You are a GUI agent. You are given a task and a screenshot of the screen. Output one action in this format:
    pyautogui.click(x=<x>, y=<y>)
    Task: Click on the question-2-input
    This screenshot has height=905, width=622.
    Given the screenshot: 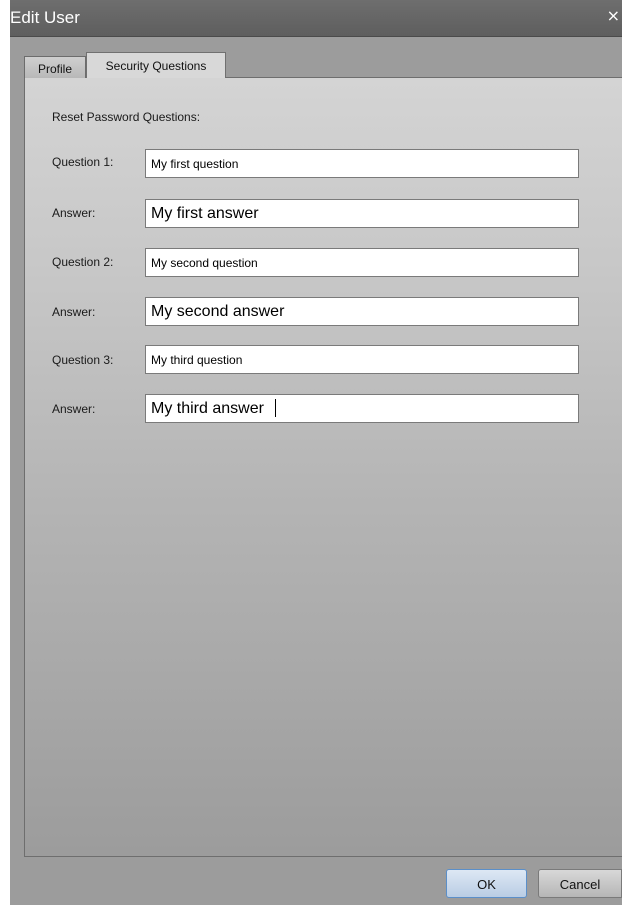 What is the action you would take?
    pyautogui.click(x=362, y=262)
    